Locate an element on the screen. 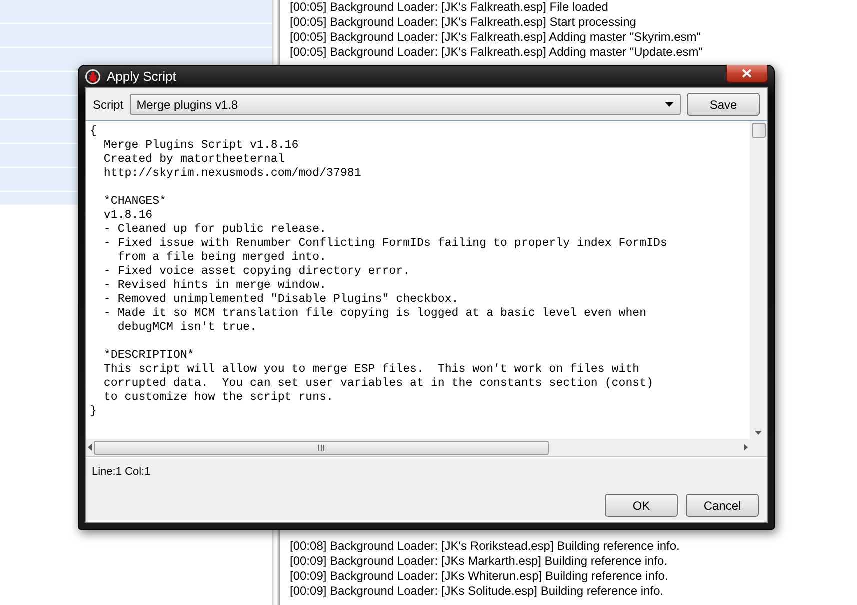 This screenshot has width=857, height=605. log-line: [00:08] Background Loader: [JK's Rorikstead.esp] Building reference info. is located at coordinates (485, 546).